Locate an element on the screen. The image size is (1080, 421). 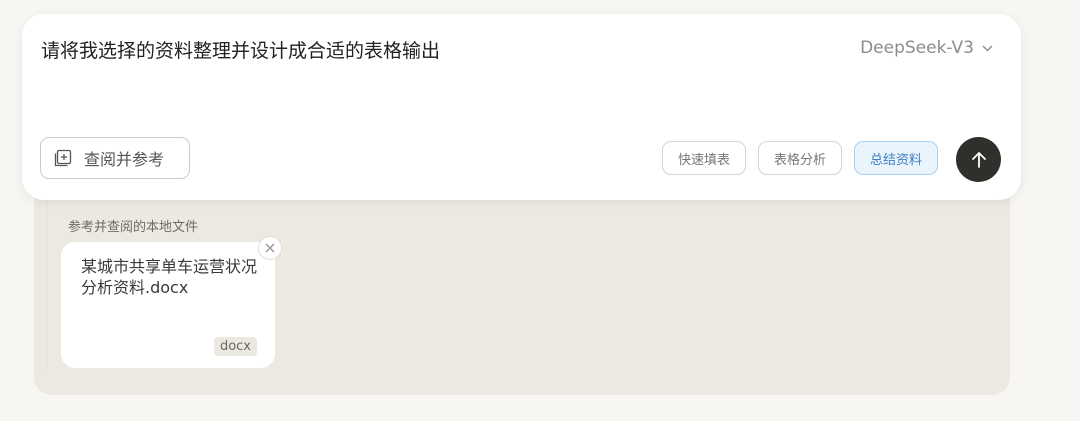
file-type-badge: docx is located at coordinates (235, 346).